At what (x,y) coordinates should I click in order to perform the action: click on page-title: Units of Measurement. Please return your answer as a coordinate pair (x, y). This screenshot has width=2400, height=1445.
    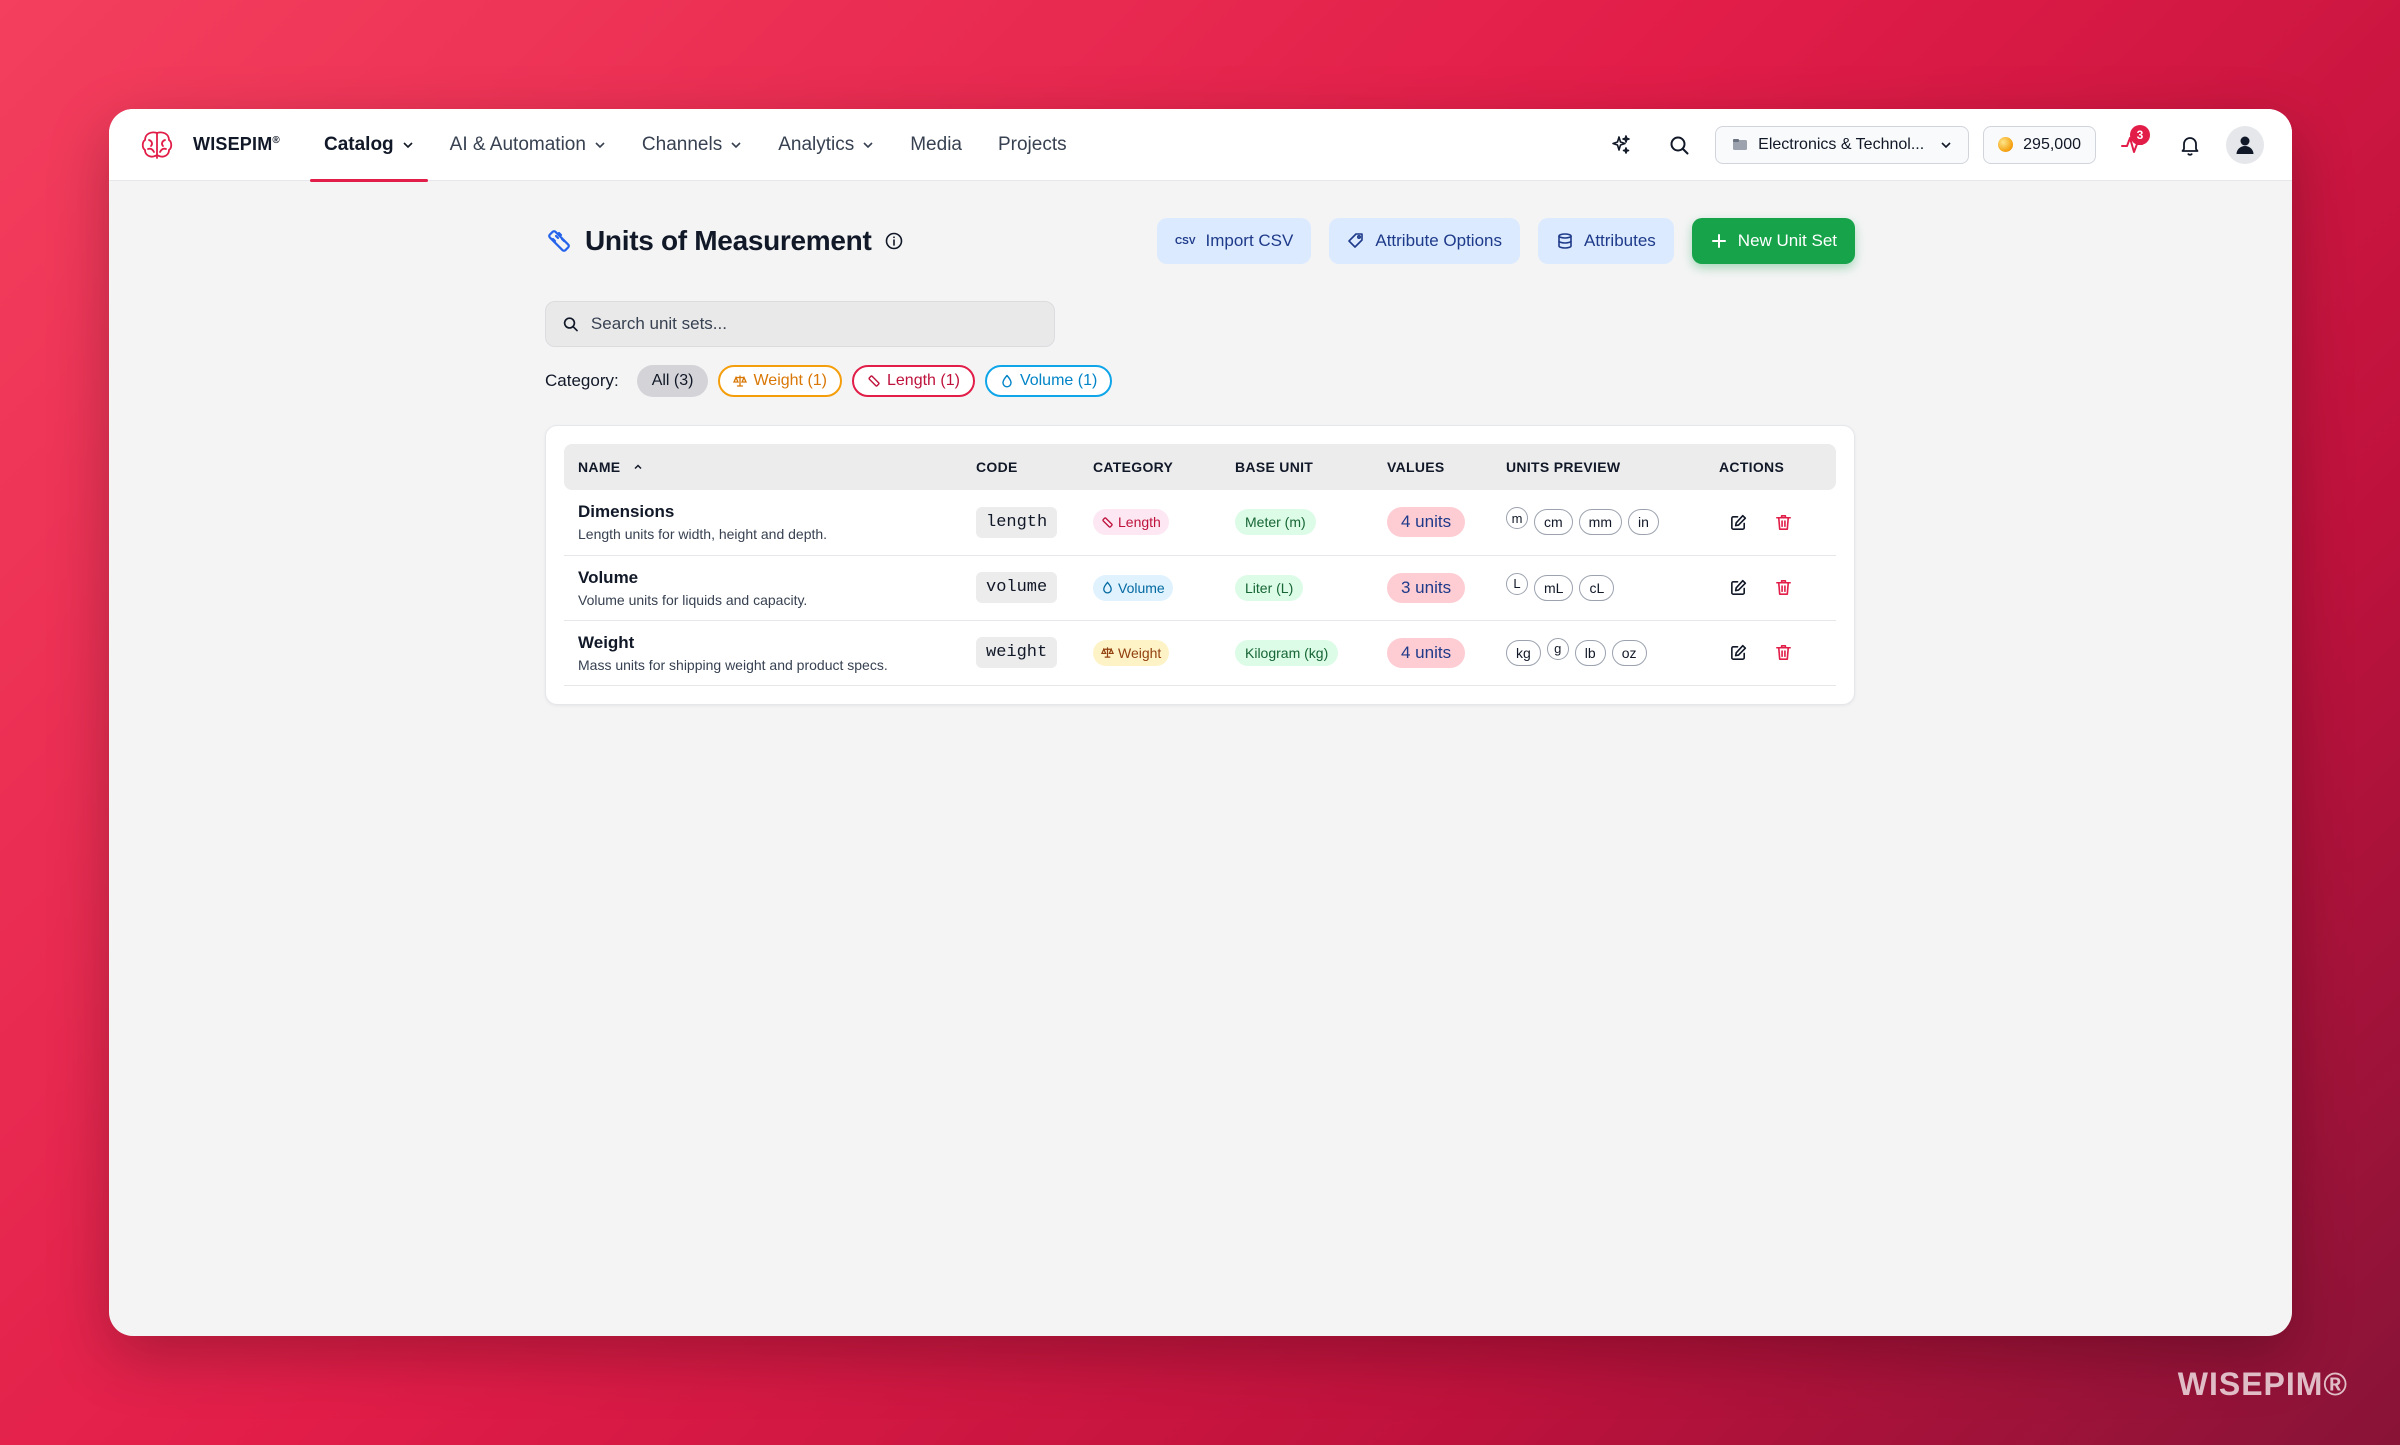
    Looking at the image, I should click on (728, 240).